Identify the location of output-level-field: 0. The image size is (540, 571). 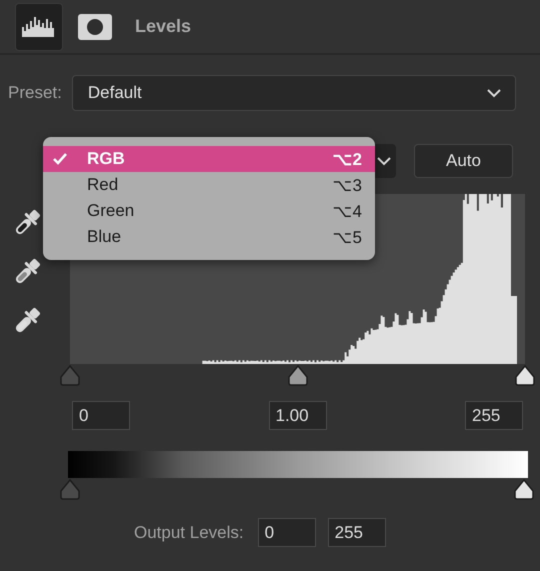
(287, 532).